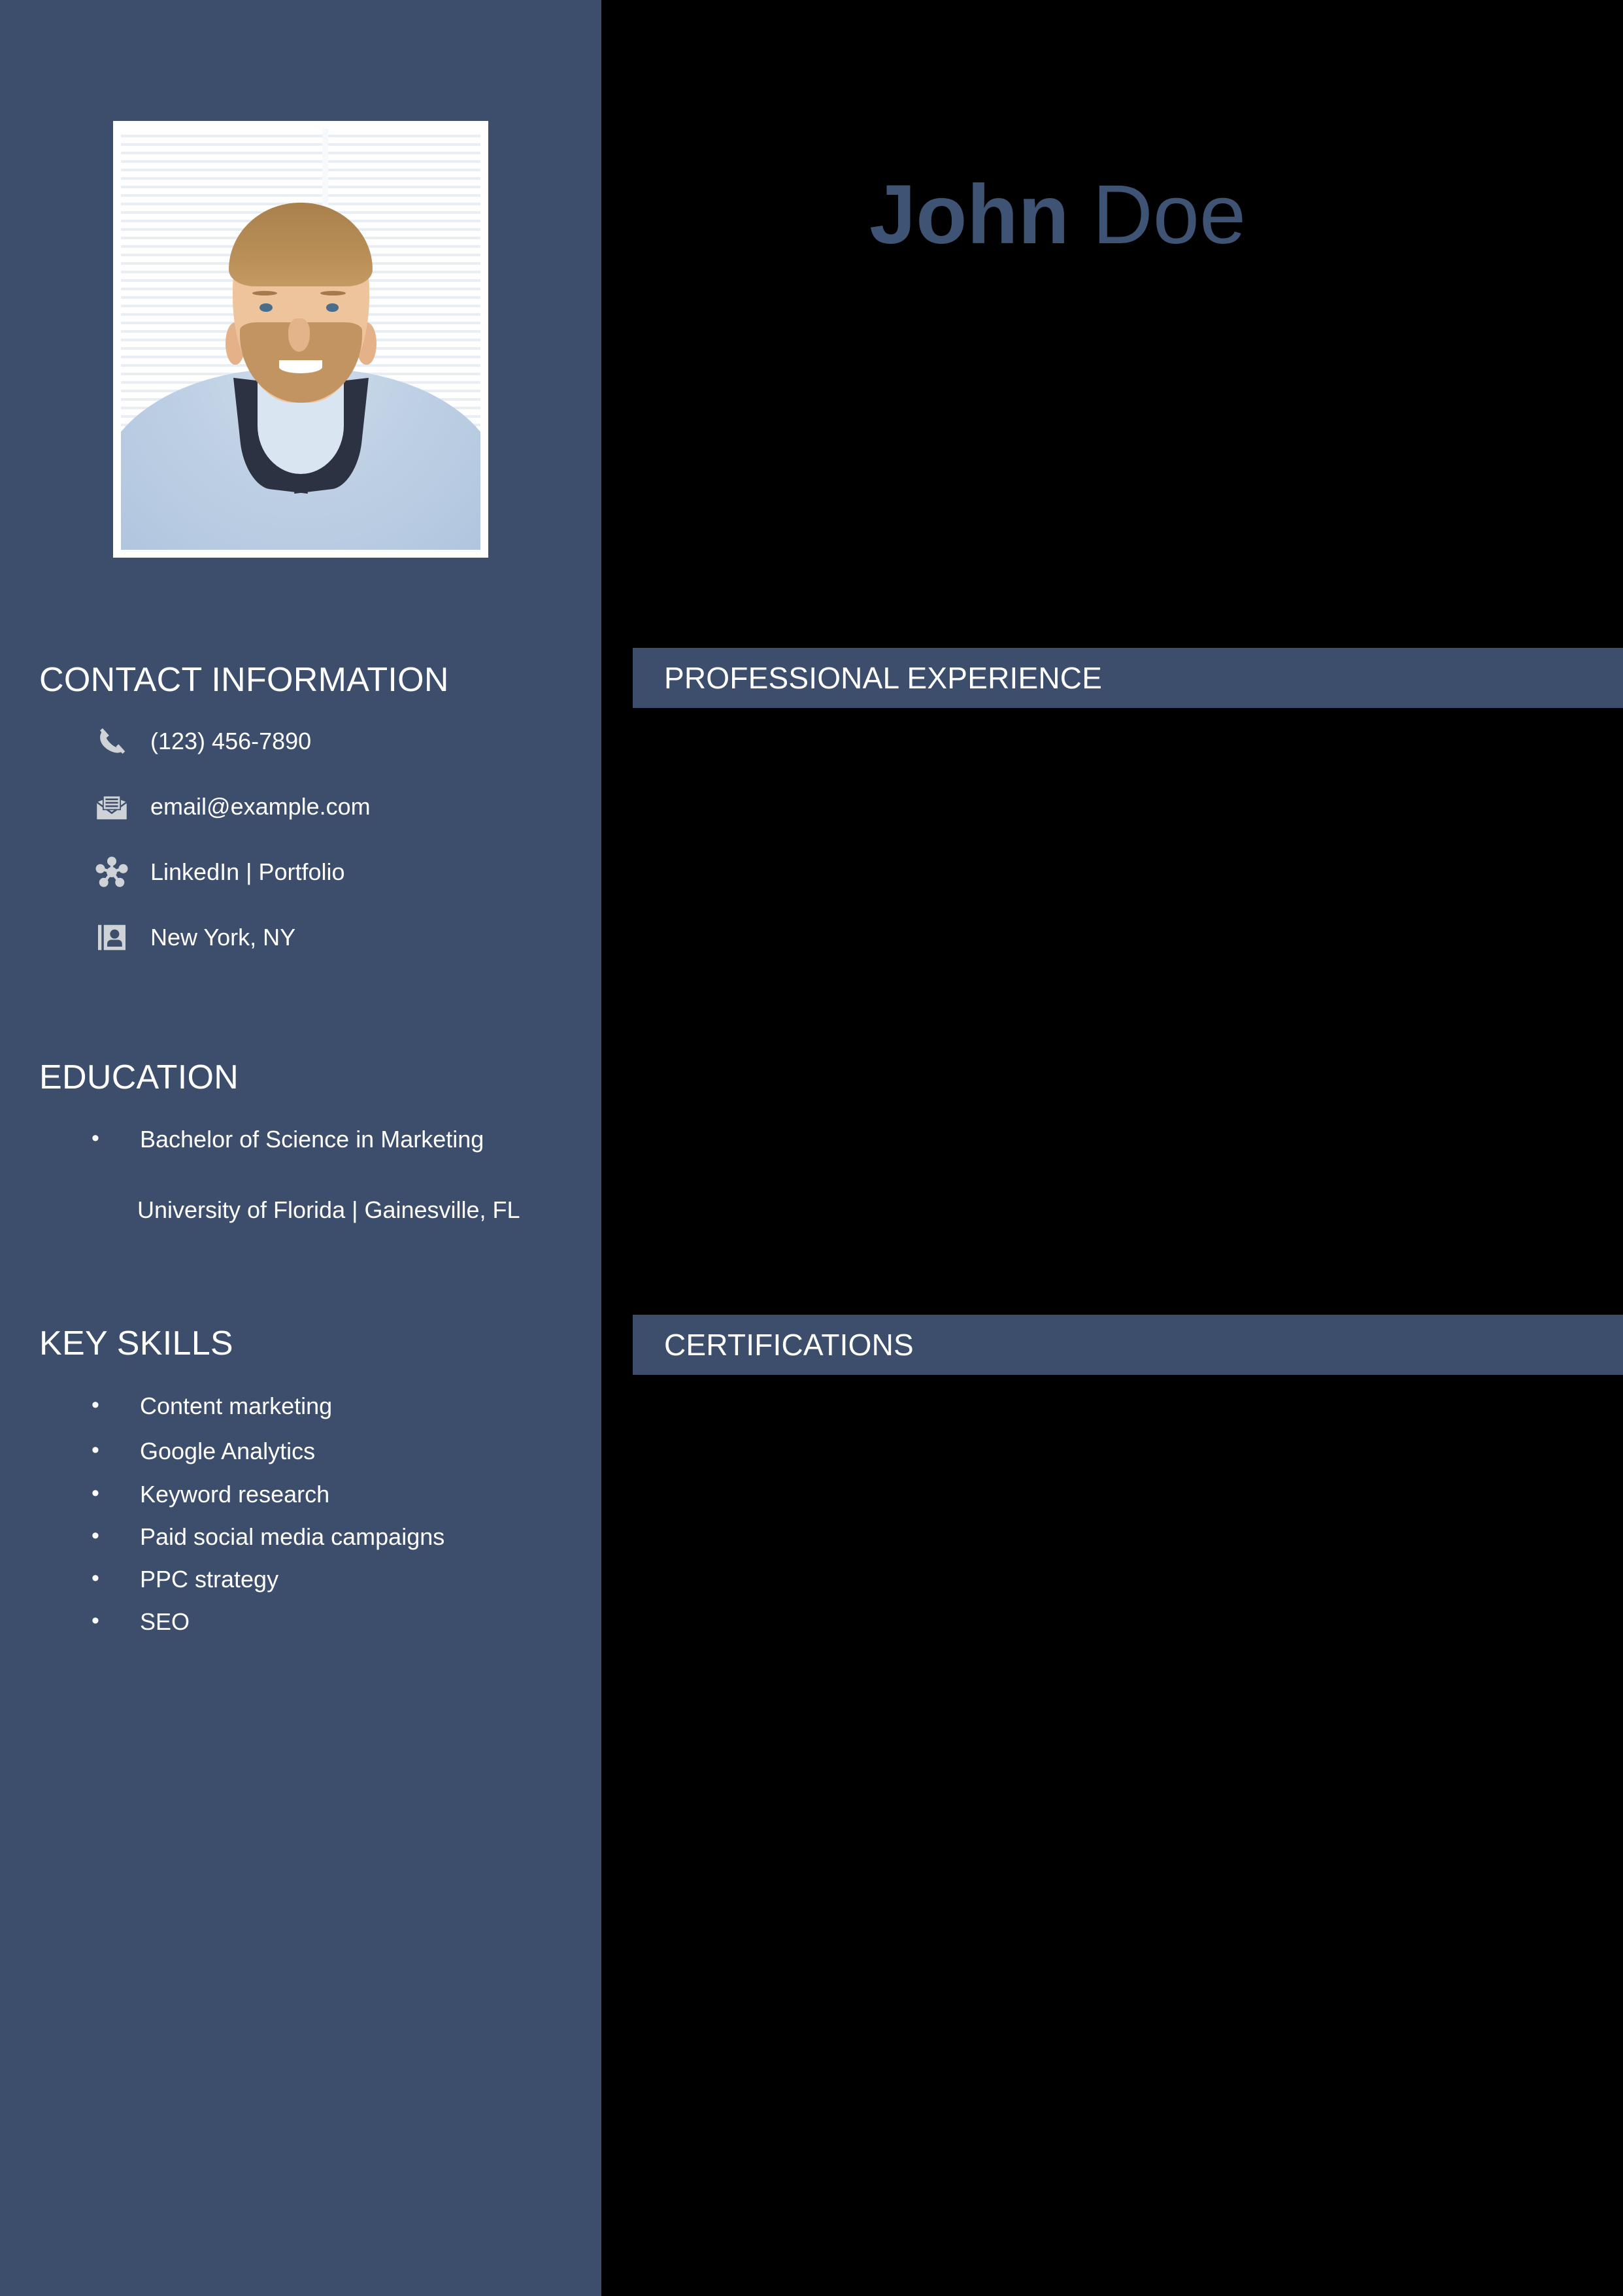  What do you see at coordinates (209, 1580) in the screenshot?
I see `skill-label: PPC strategy` at bounding box center [209, 1580].